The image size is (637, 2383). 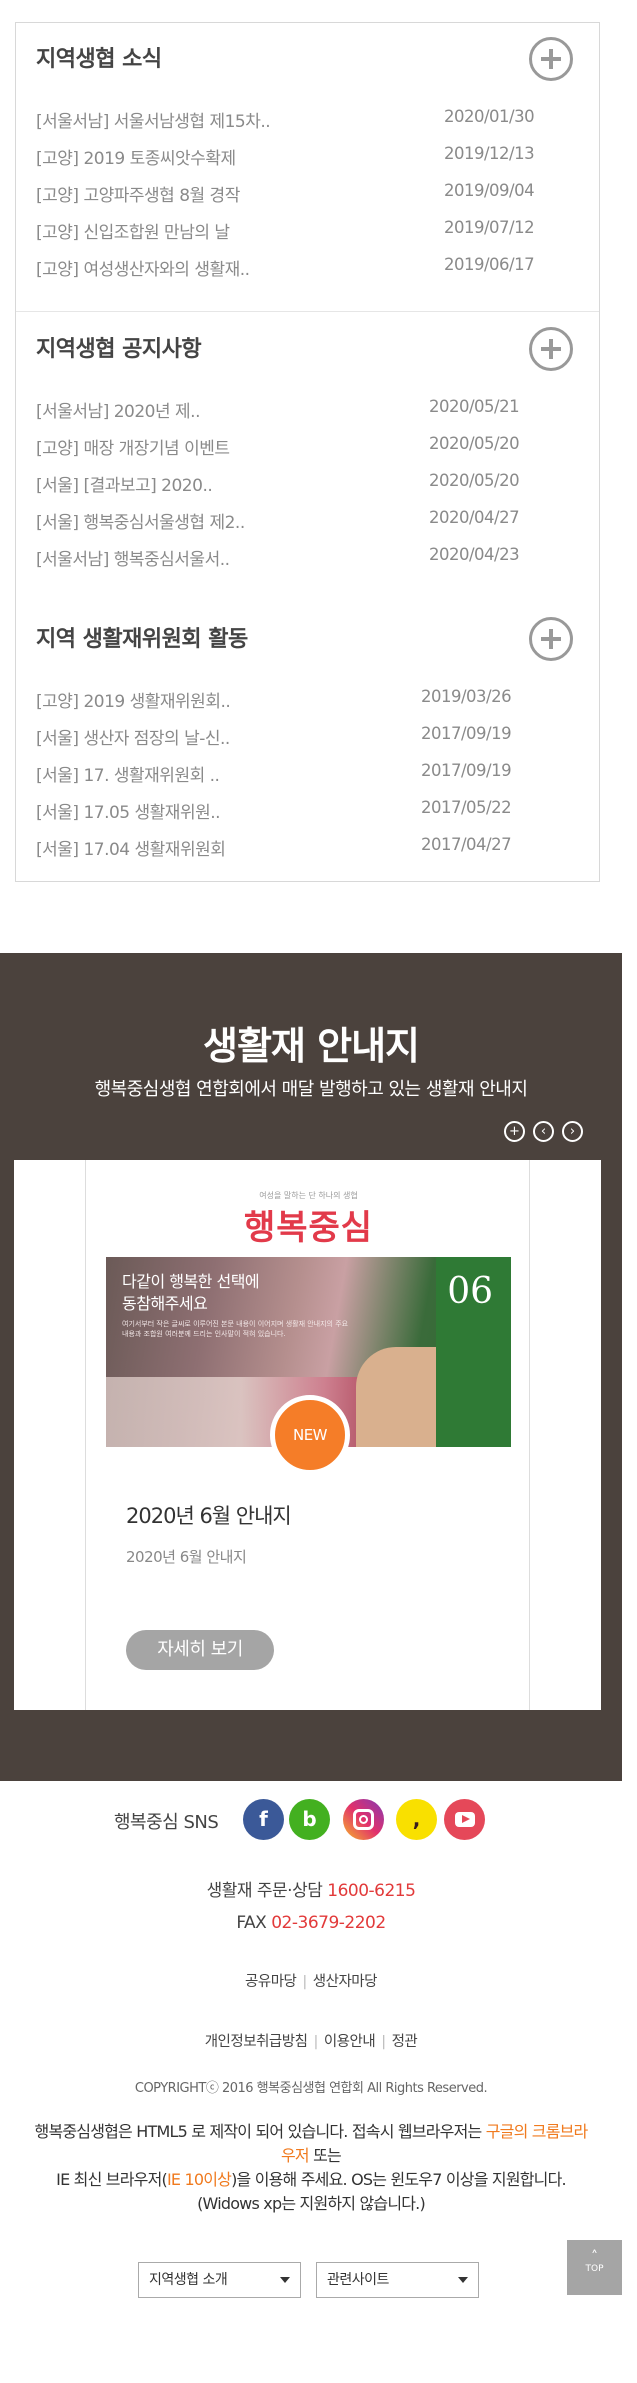 I want to click on item-title: [서울] 행복중심서울생협 제2.., so click(x=140, y=520).